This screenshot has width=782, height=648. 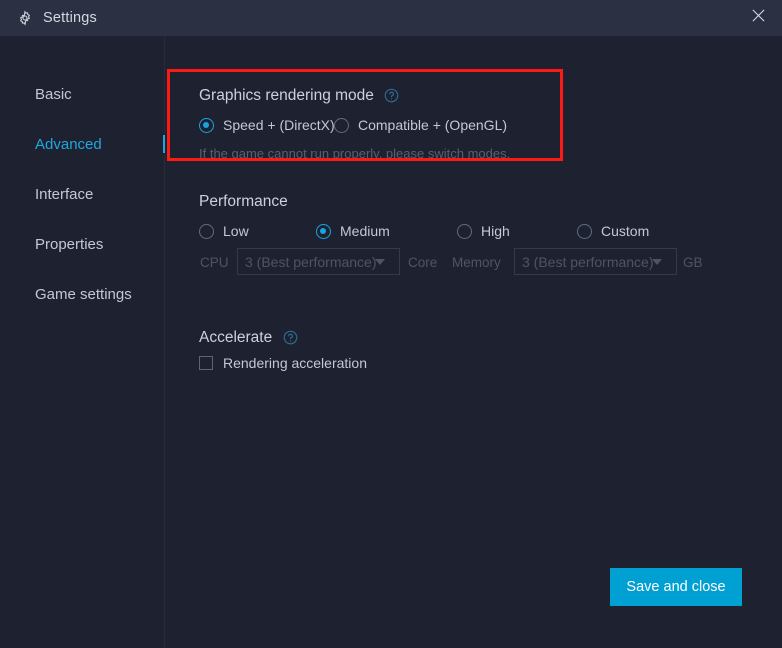 I want to click on sidebar-item-basic: Basic, so click(x=53, y=94).